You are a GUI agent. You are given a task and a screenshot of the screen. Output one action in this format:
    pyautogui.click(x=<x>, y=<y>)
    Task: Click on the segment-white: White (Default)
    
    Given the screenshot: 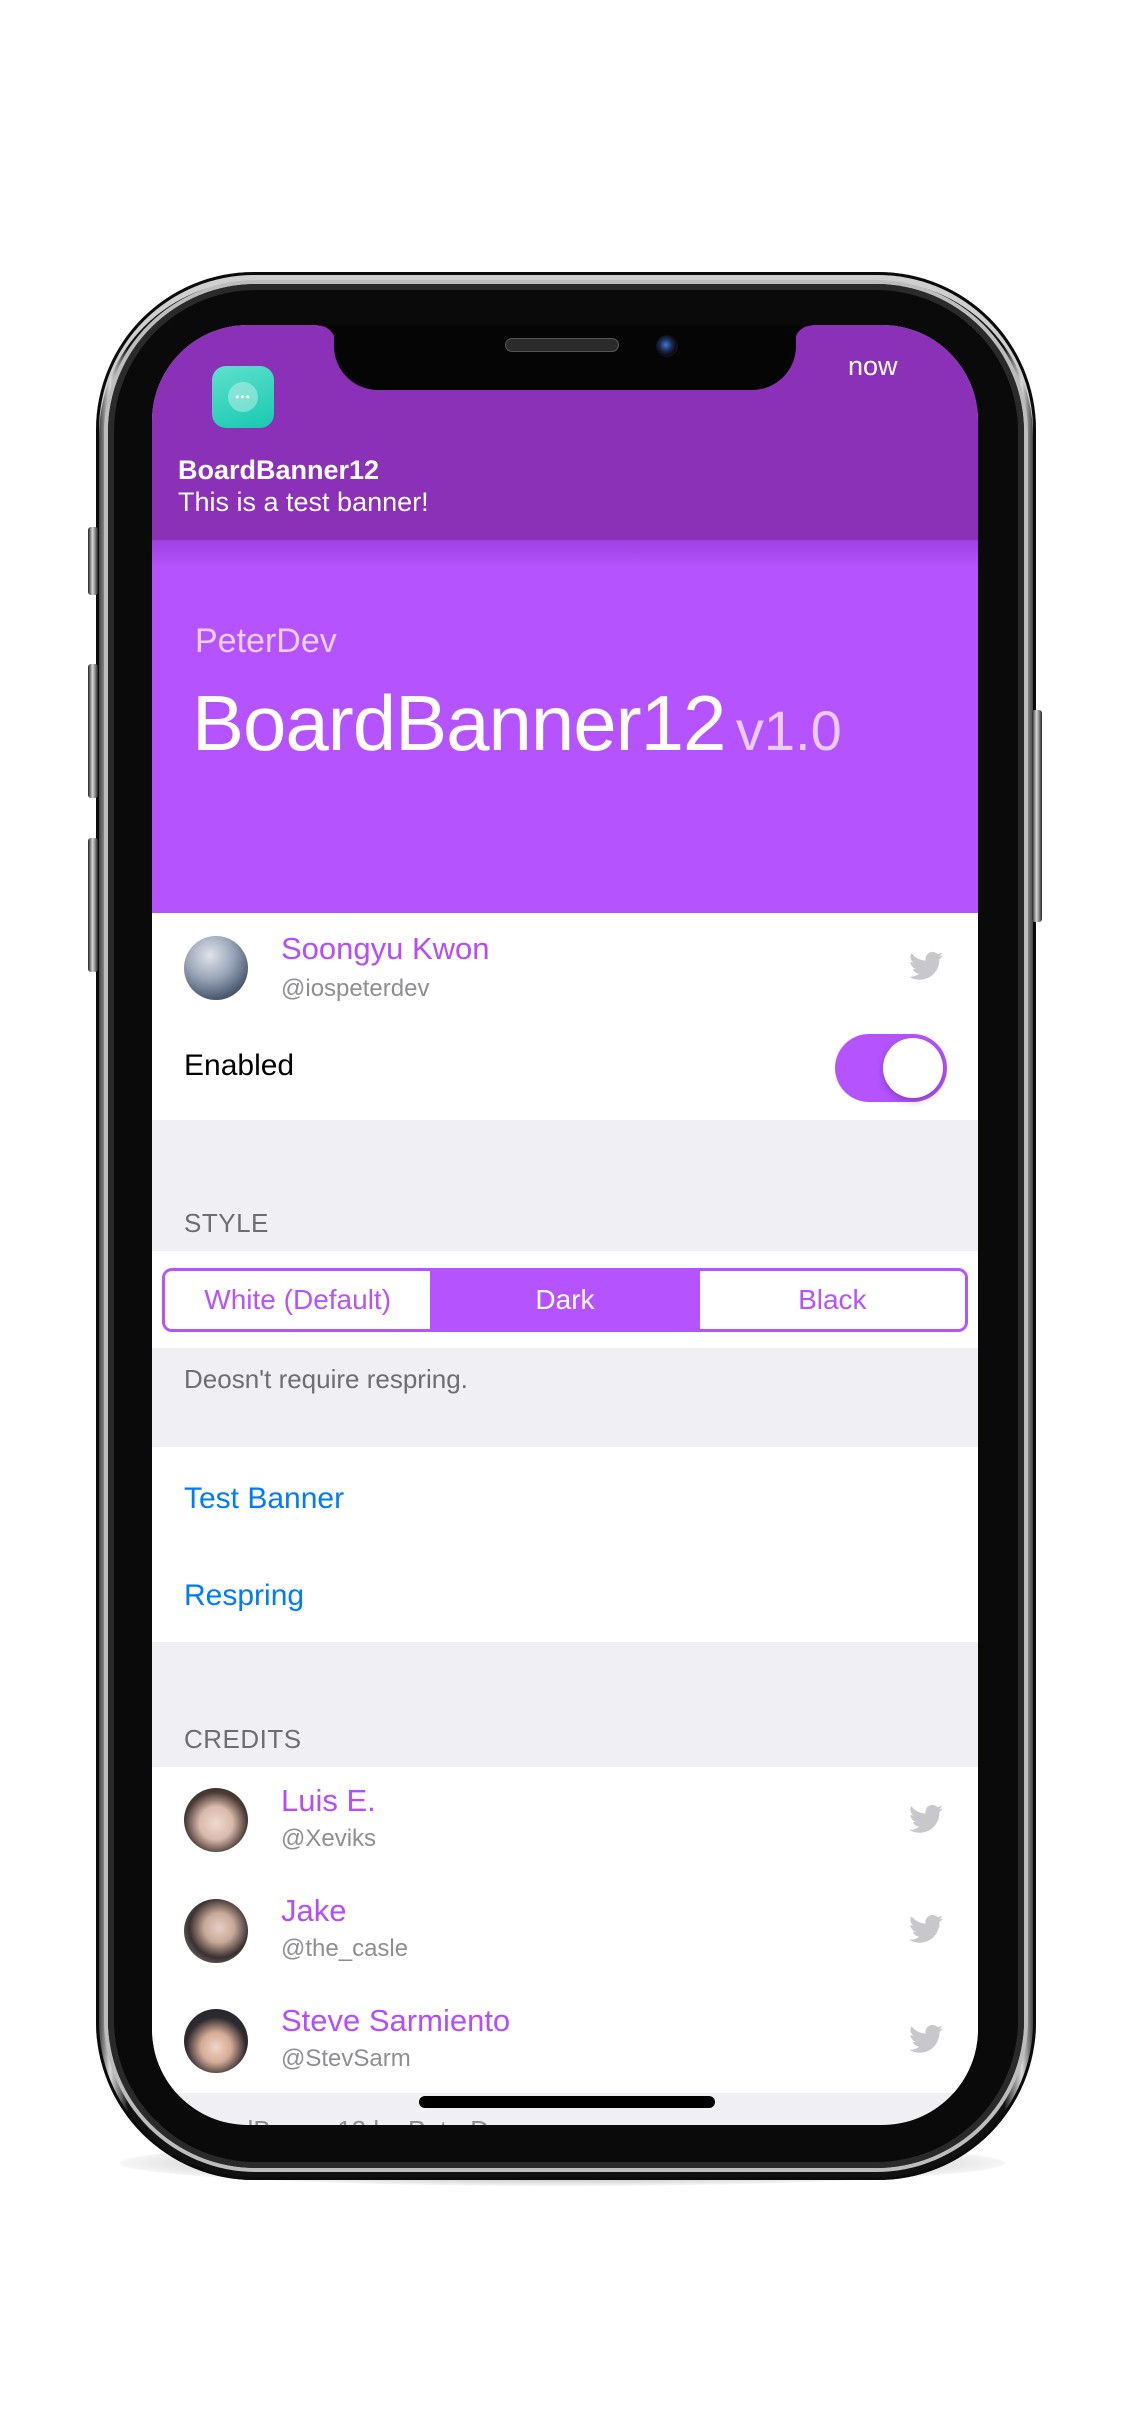 What is the action you would take?
    pyautogui.click(x=298, y=1300)
    